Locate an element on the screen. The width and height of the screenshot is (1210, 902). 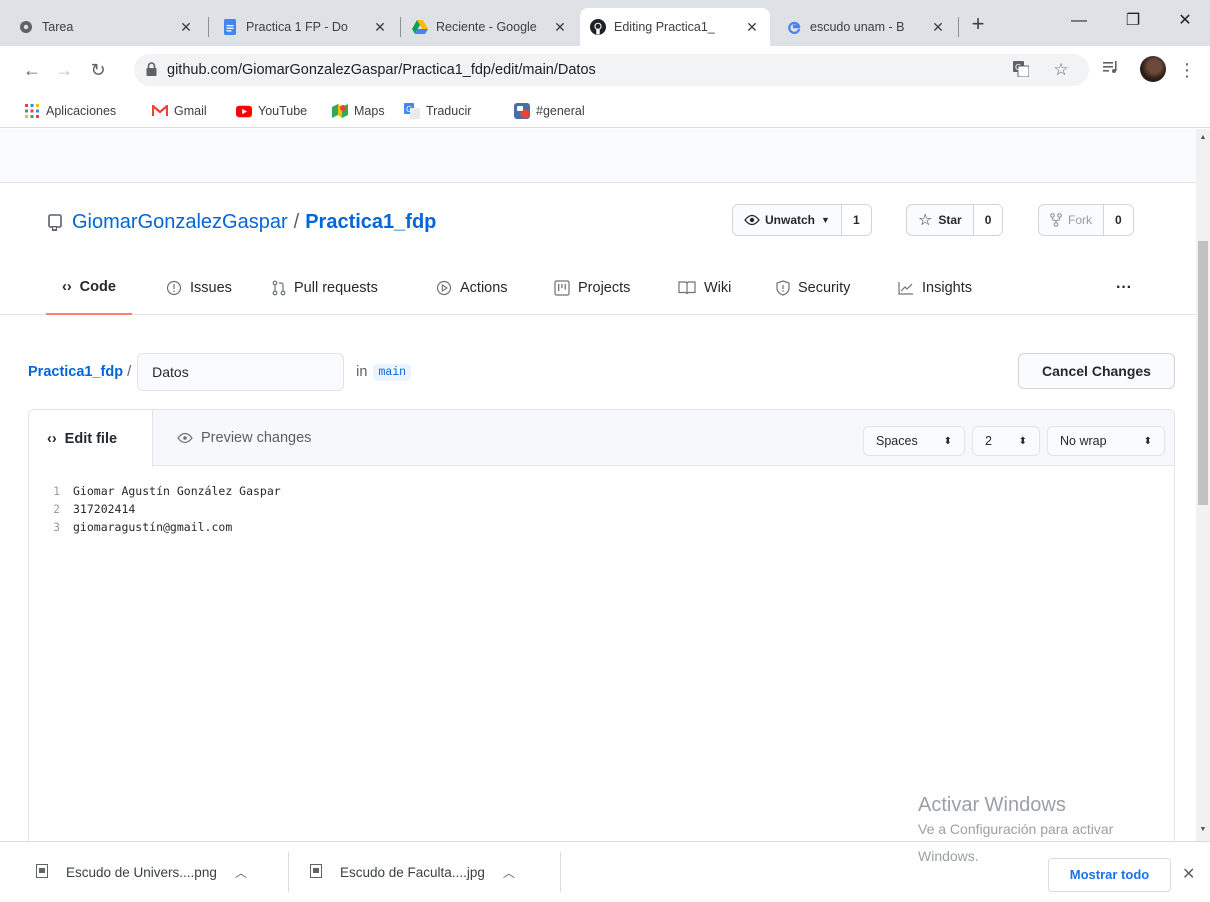
translate-icon: G is located at coordinates (1021, 70).